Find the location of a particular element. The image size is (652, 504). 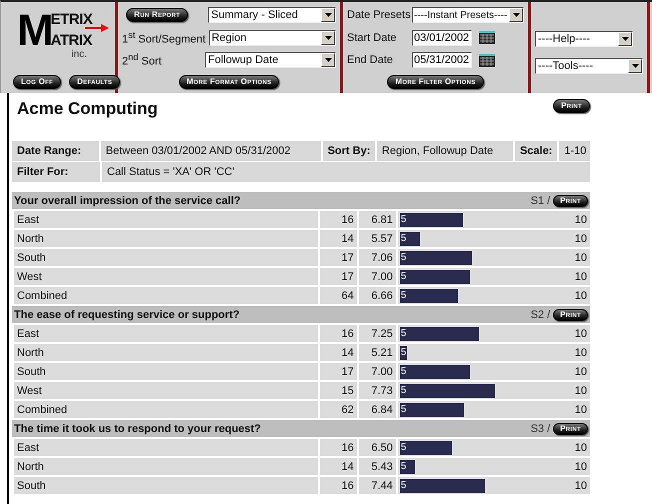

date-presets-label: Date Presets is located at coordinates (378, 15).